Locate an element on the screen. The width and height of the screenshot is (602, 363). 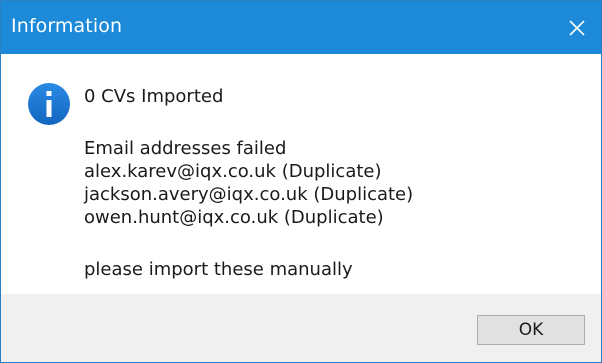
info-icon is located at coordinates (49, 104).